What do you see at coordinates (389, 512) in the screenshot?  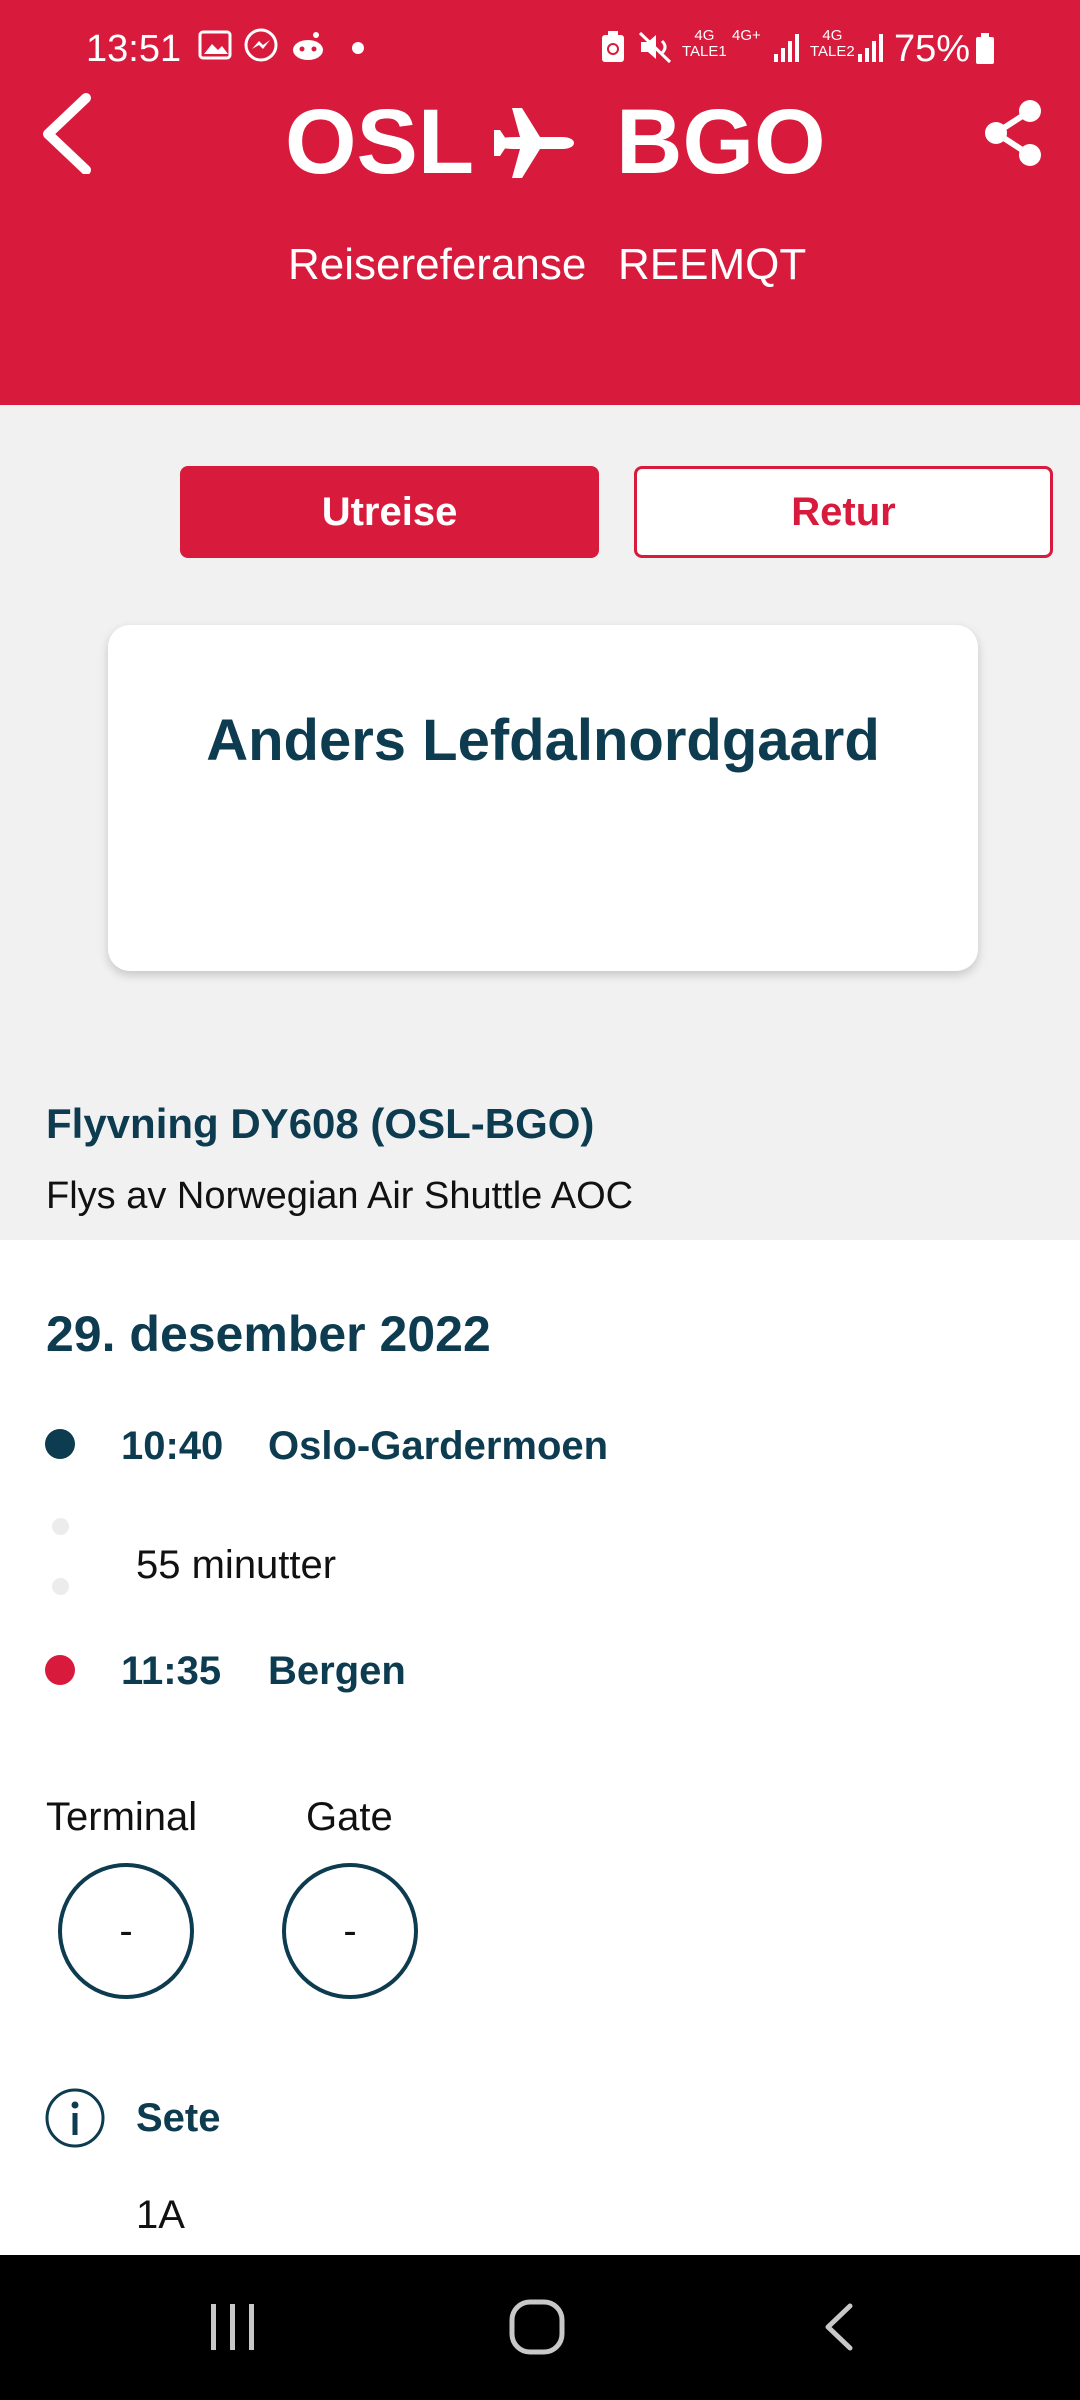 I see `tab-outbound: Utreise` at bounding box center [389, 512].